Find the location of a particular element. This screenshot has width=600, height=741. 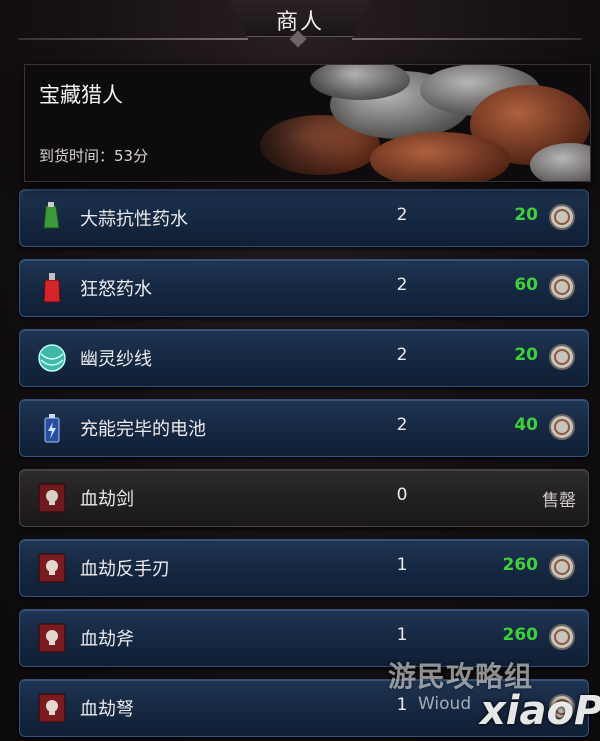

item-name: 幽灵纱线 is located at coordinates (116, 359).